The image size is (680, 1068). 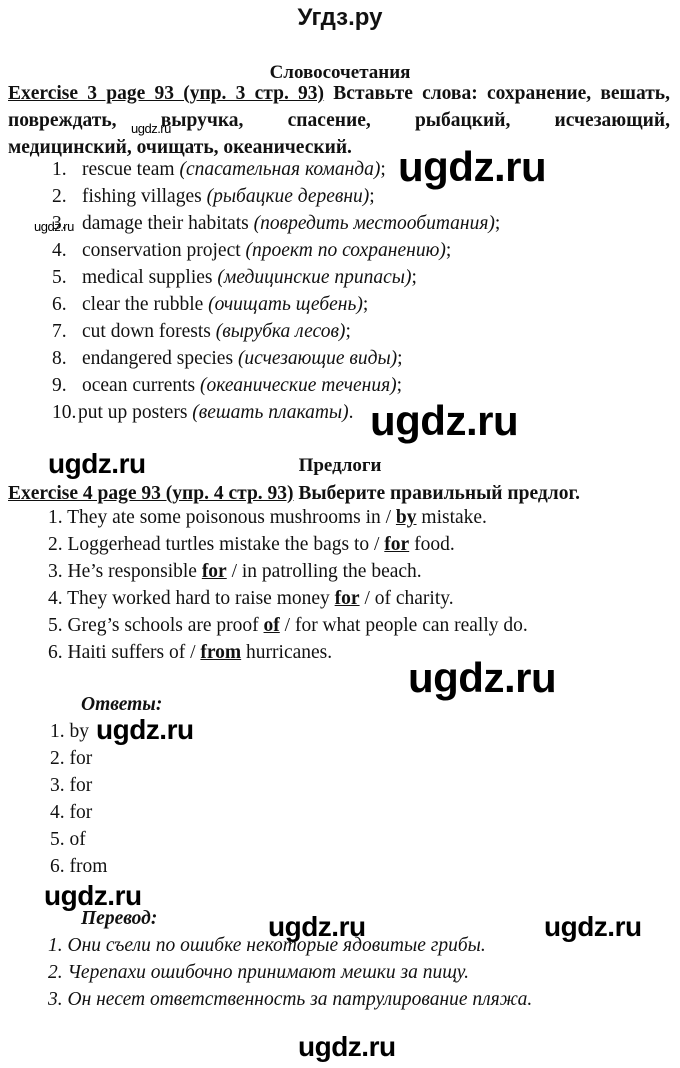 I want to click on answer-item: 2. for, so click(x=71, y=758).